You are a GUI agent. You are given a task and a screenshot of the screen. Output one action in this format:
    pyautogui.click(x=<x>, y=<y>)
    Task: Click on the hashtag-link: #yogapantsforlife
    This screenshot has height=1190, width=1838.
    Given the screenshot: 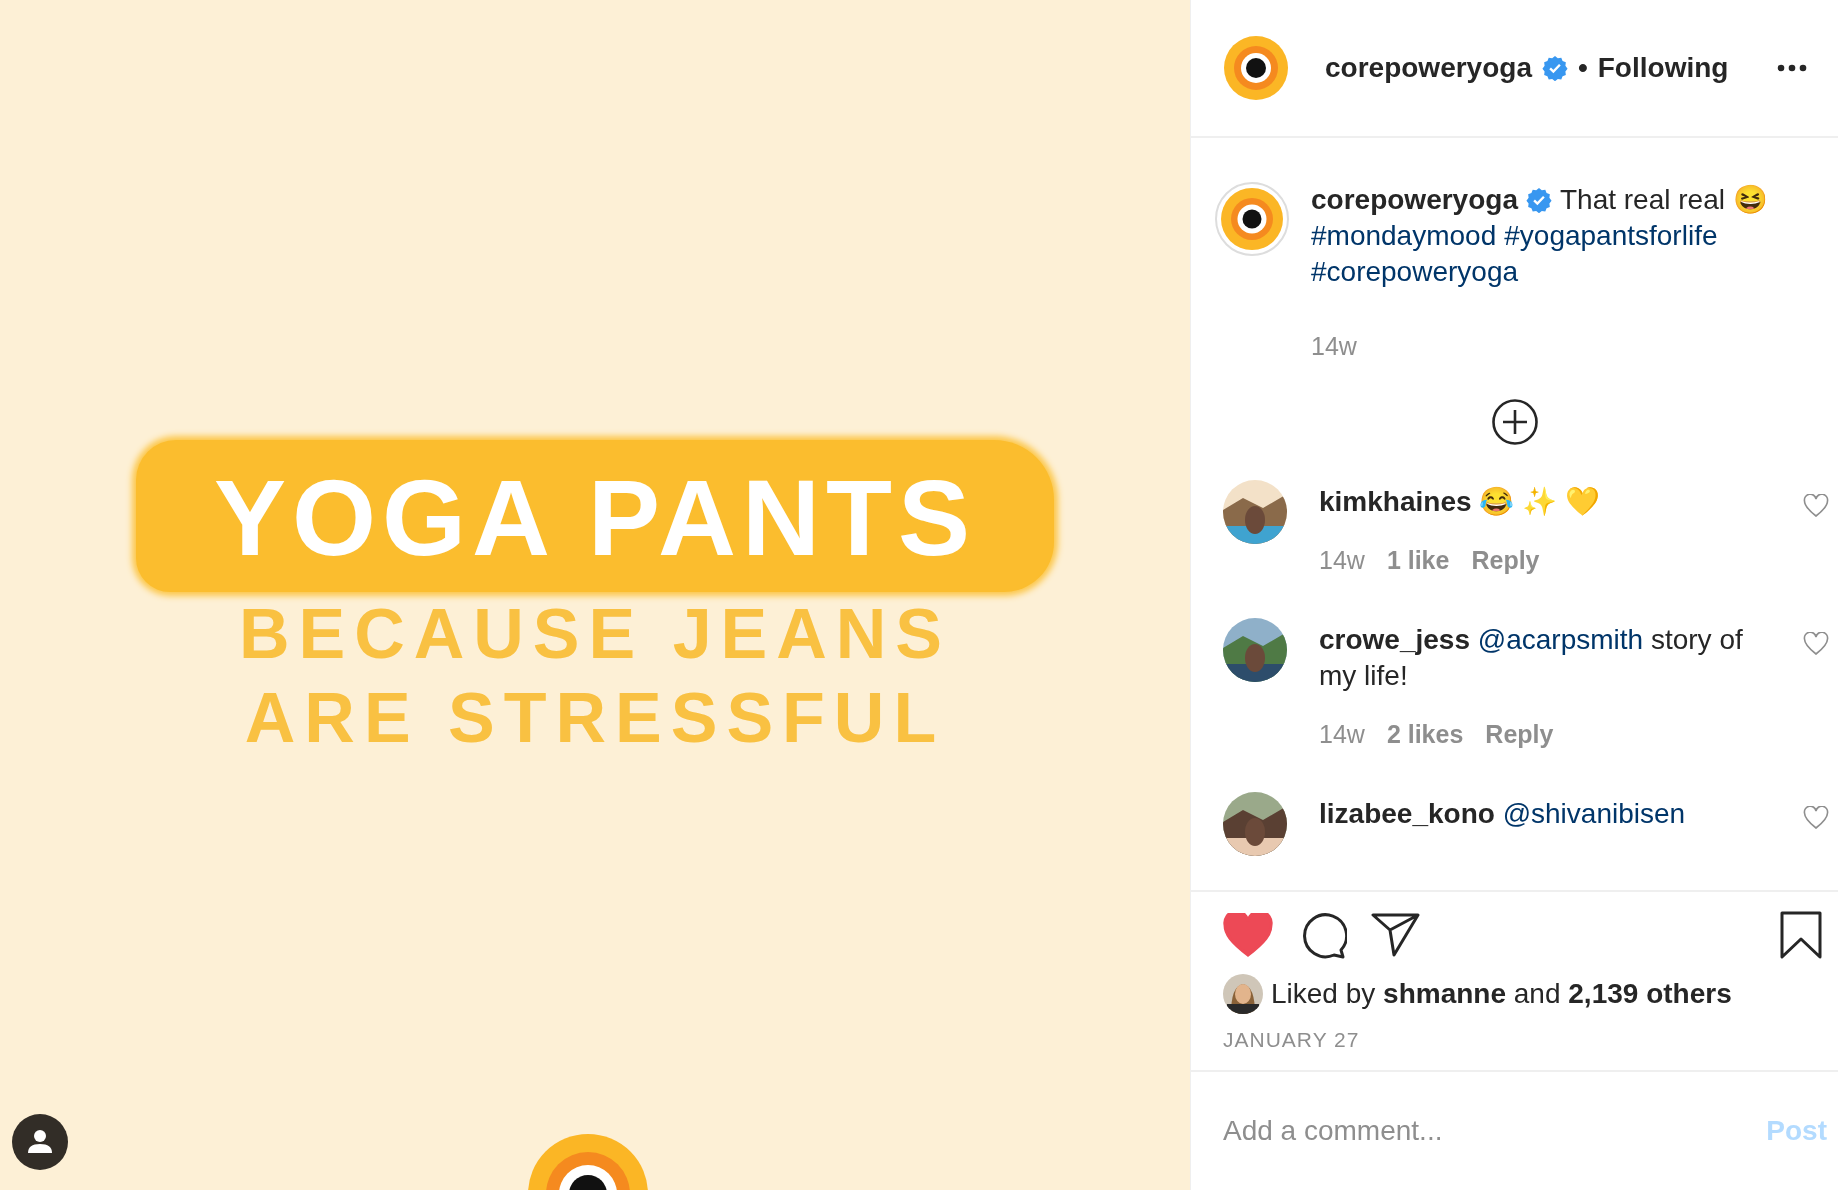 What is the action you would take?
    pyautogui.click(x=1611, y=236)
    